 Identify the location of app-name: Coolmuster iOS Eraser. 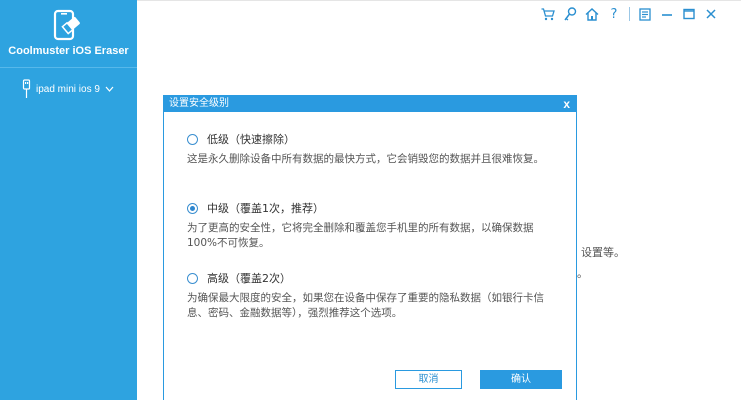
(68, 51).